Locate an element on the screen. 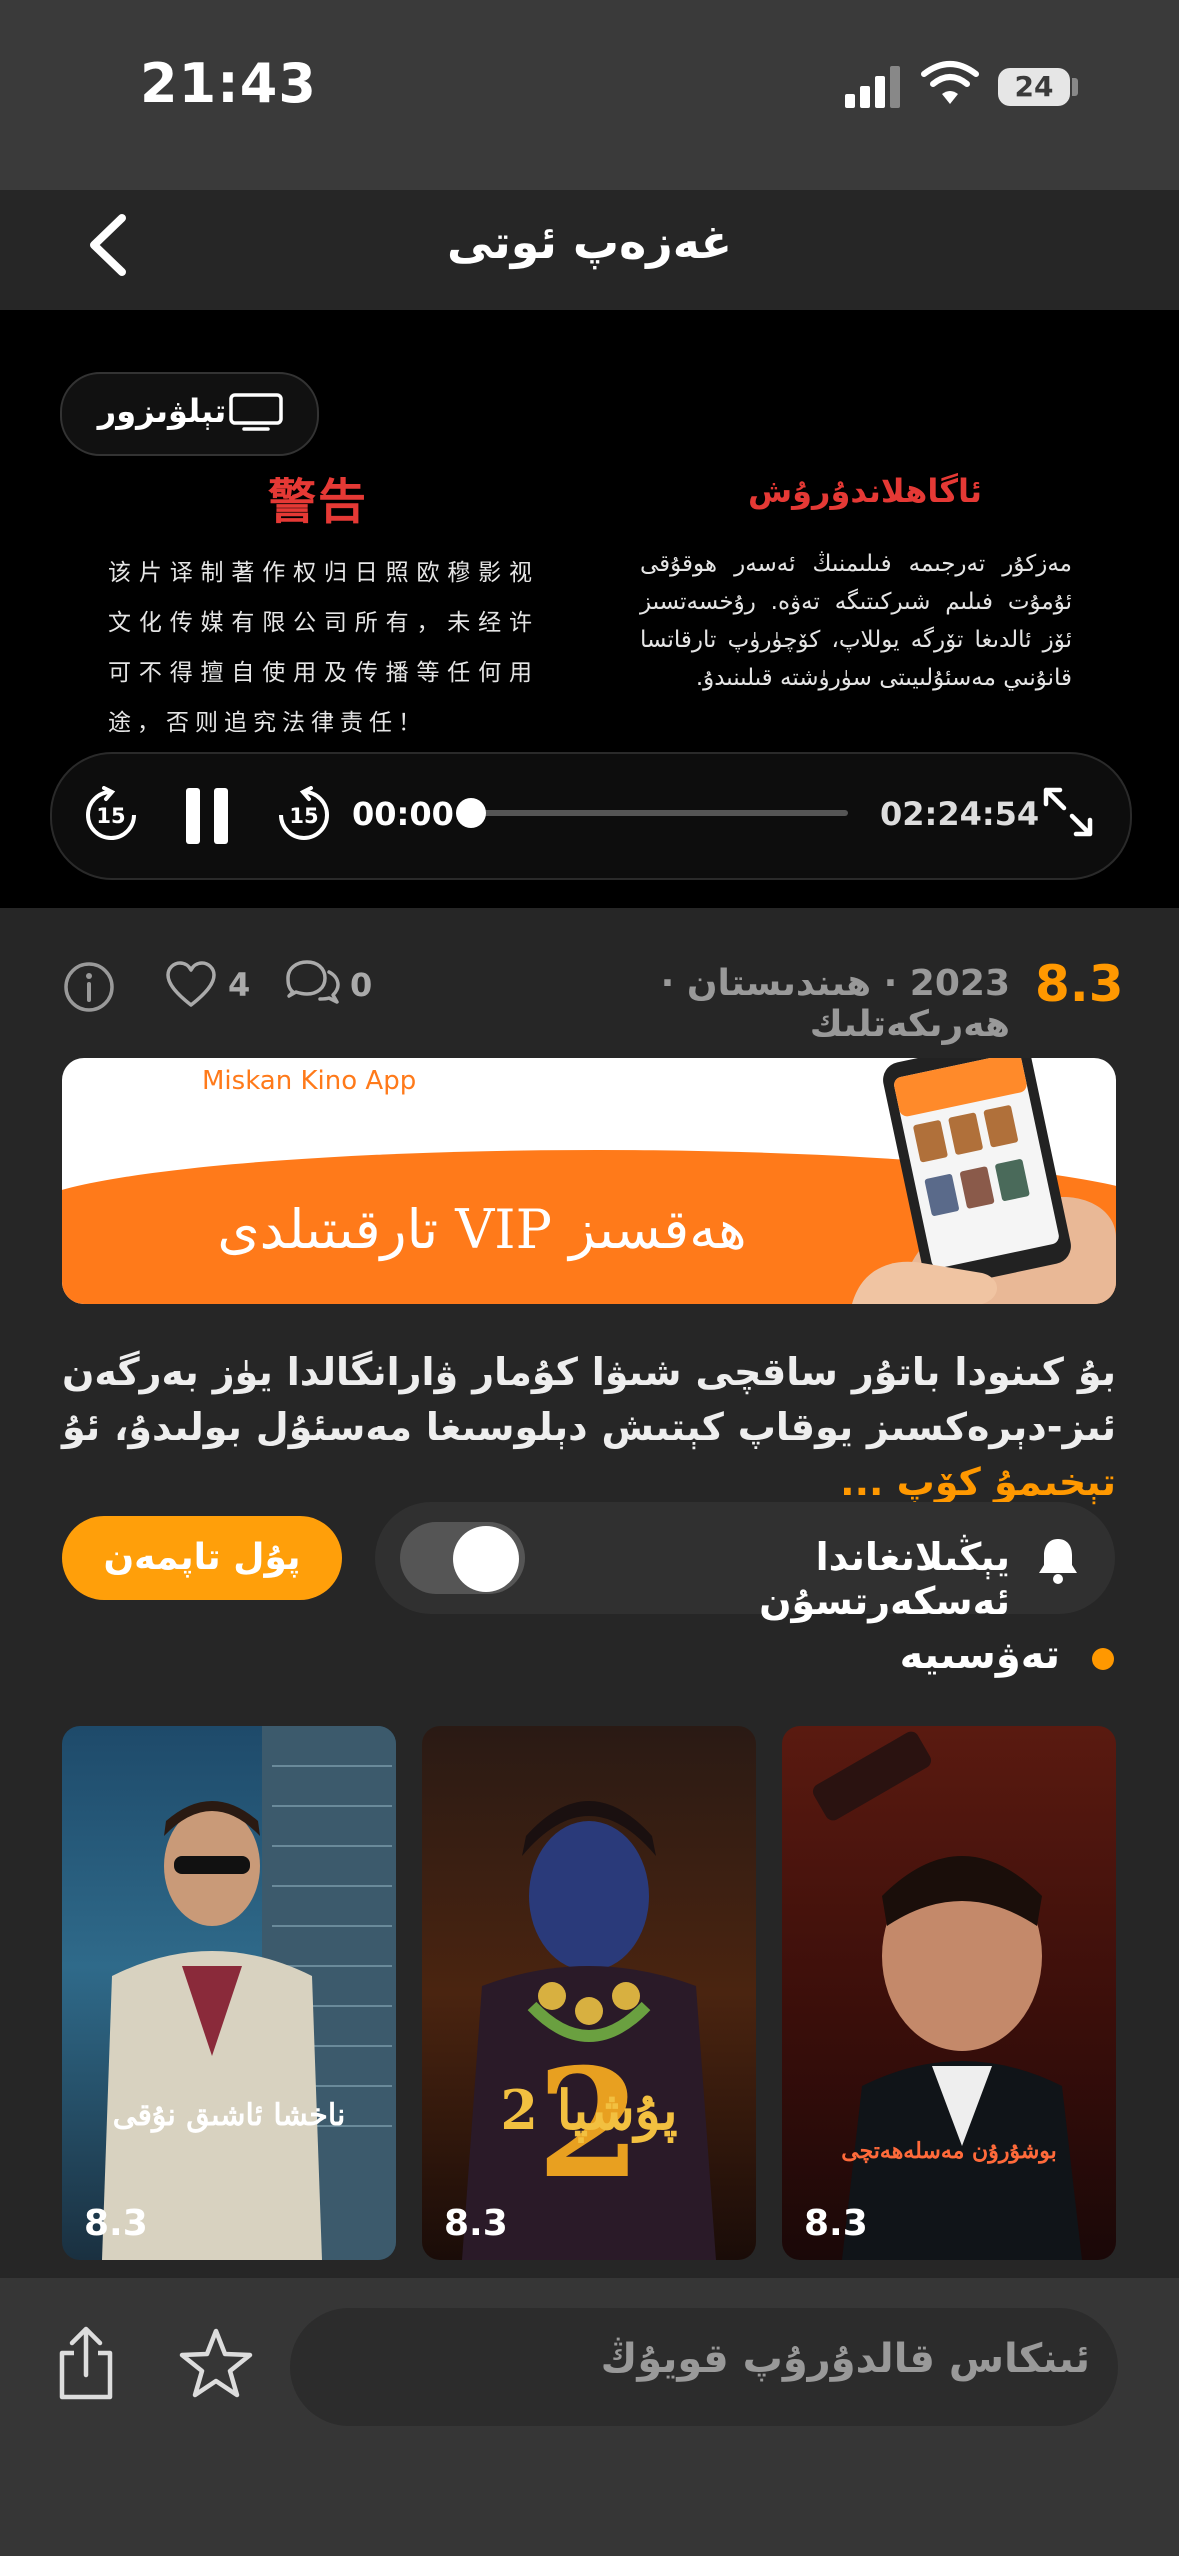  cellular-signal-icon is located at coordinates (874, 86).